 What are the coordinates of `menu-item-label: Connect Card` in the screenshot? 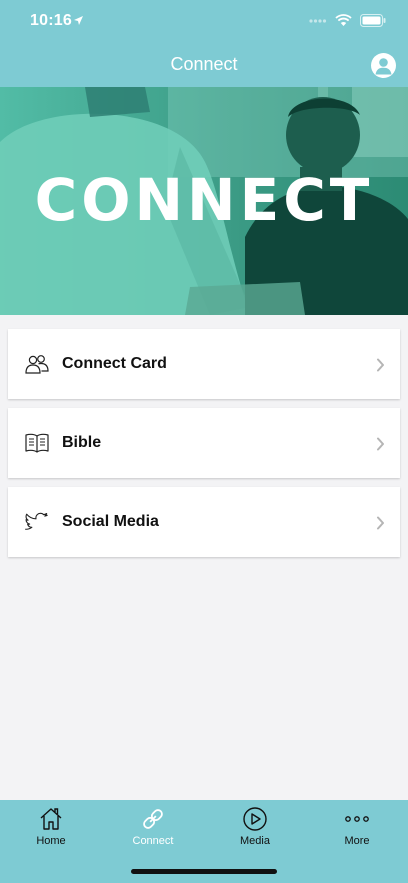 It's located at (114, 363).